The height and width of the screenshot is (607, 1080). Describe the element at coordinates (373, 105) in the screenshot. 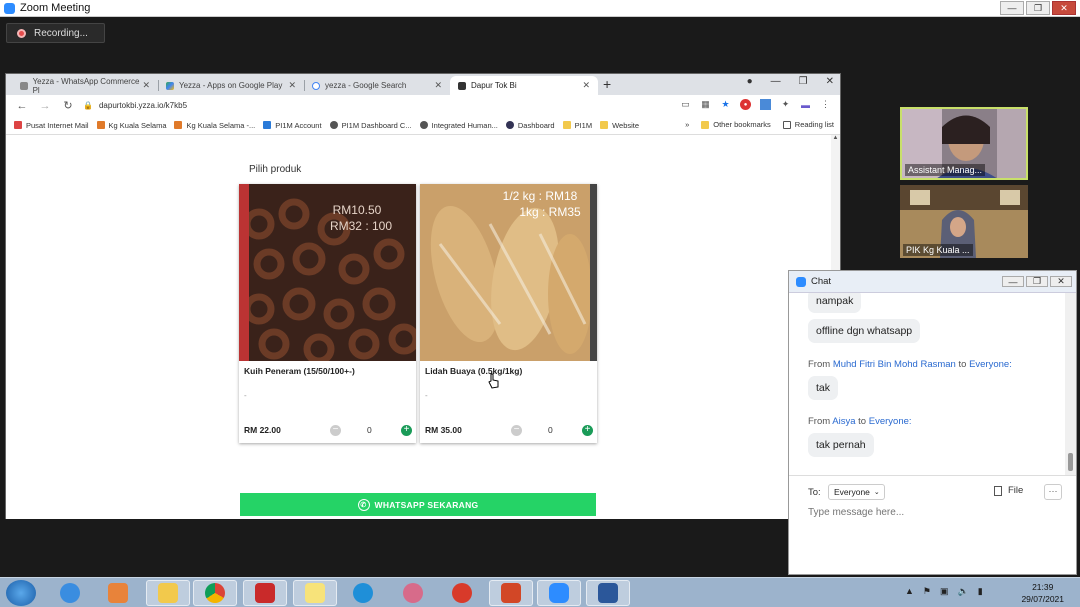

I see `url-field: 🔒 dapurtokbi.yzza.io/k7kb5` at that location.